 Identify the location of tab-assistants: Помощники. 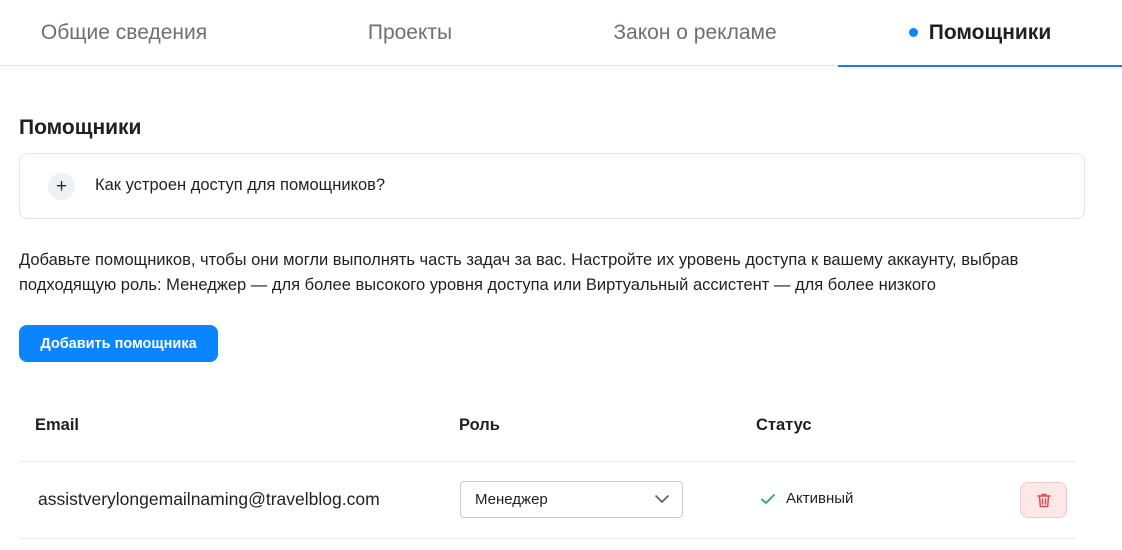
(980, 33).